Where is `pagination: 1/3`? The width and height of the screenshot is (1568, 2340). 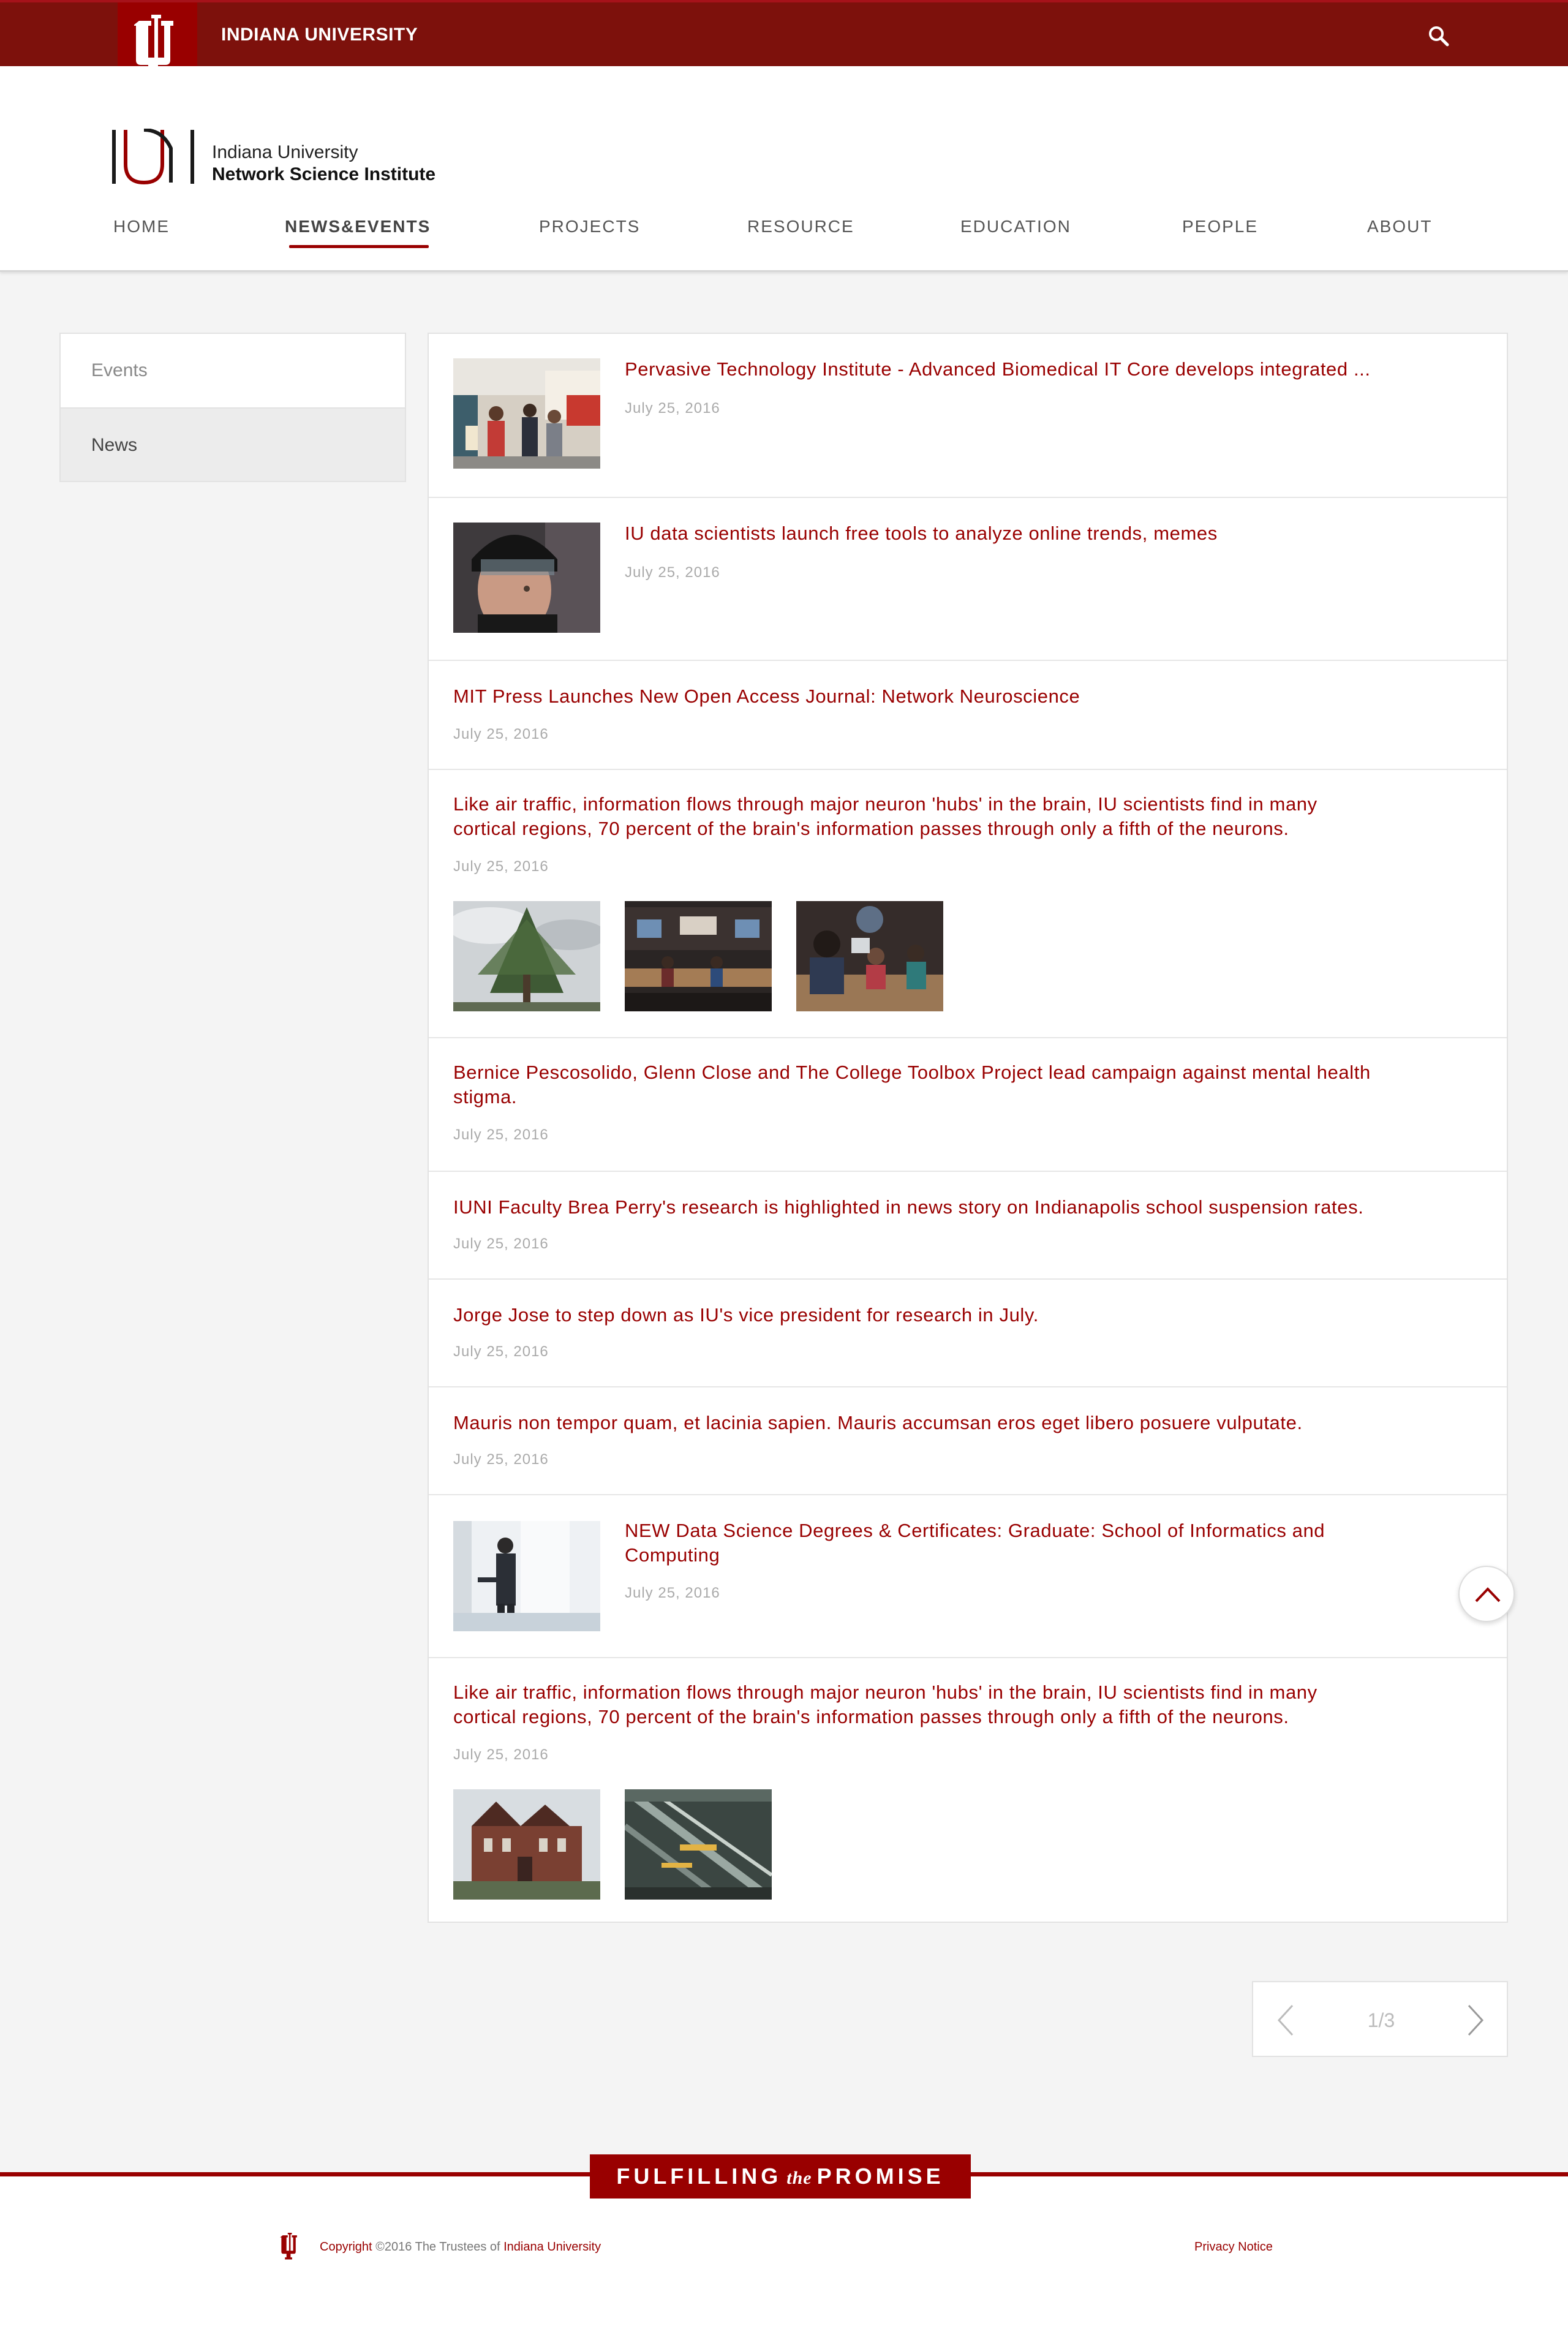 pagination: 1/3 is located at coordinates (1380, 2019).